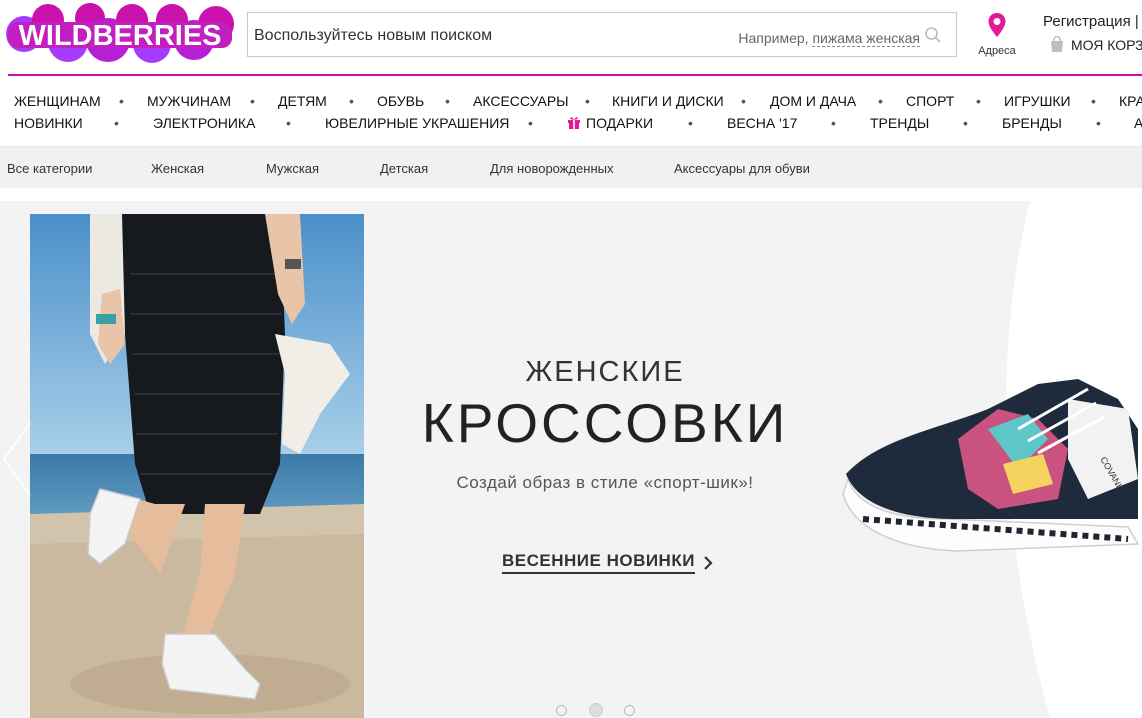 This screenshot has height=718, width=1142. I want to click on menu-item-electronics: ЭЛЕКТРОНИКА, so click(204, 123).